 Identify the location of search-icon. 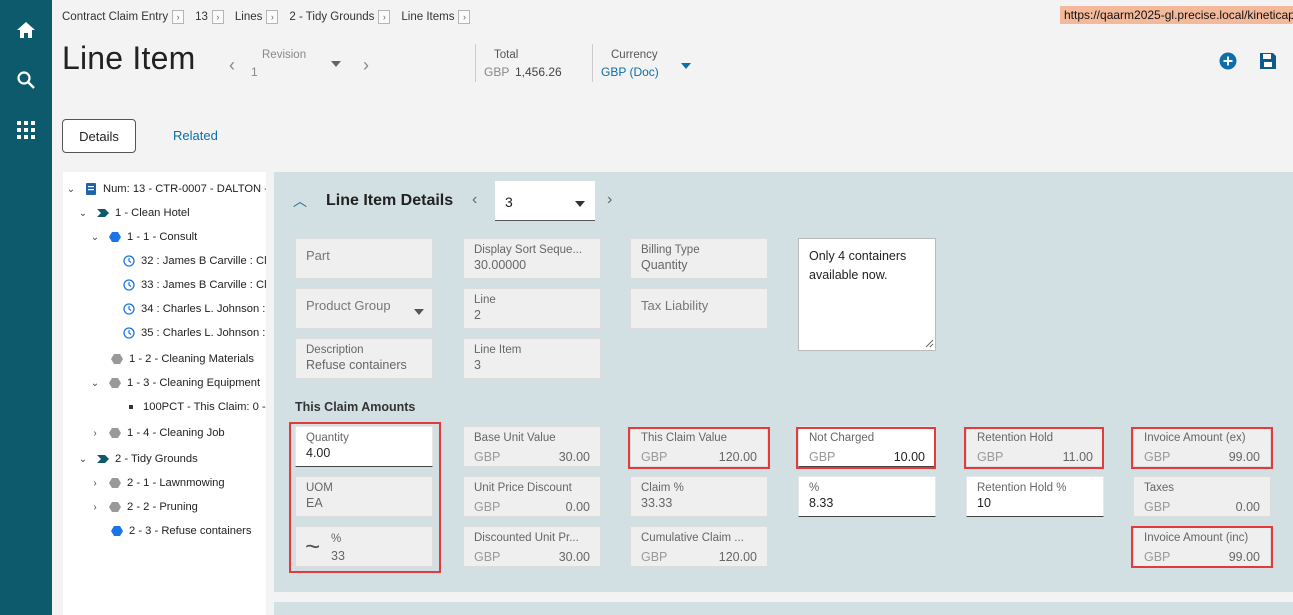
(26, 80).